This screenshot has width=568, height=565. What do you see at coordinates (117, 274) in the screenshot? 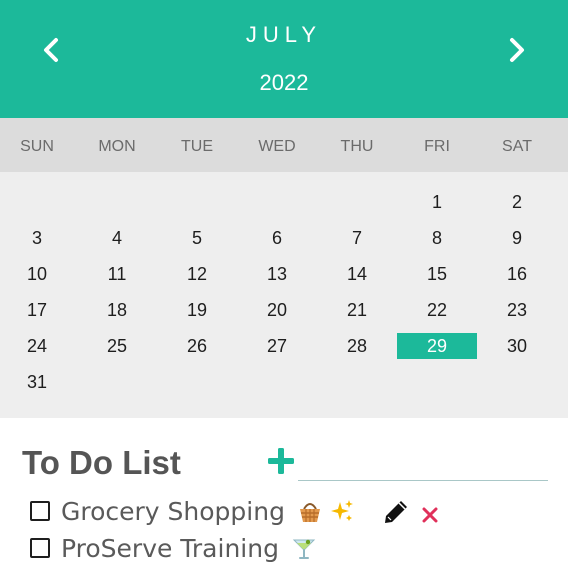
I see `day-cell: 11` at bounding box center [117, 274].